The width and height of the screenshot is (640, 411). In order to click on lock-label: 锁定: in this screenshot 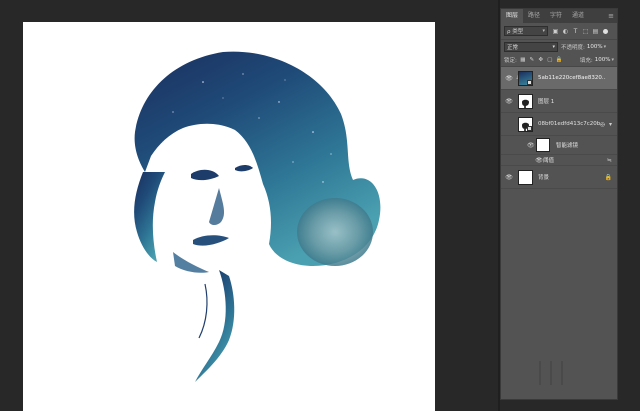, I will do `click(510, 61)`.